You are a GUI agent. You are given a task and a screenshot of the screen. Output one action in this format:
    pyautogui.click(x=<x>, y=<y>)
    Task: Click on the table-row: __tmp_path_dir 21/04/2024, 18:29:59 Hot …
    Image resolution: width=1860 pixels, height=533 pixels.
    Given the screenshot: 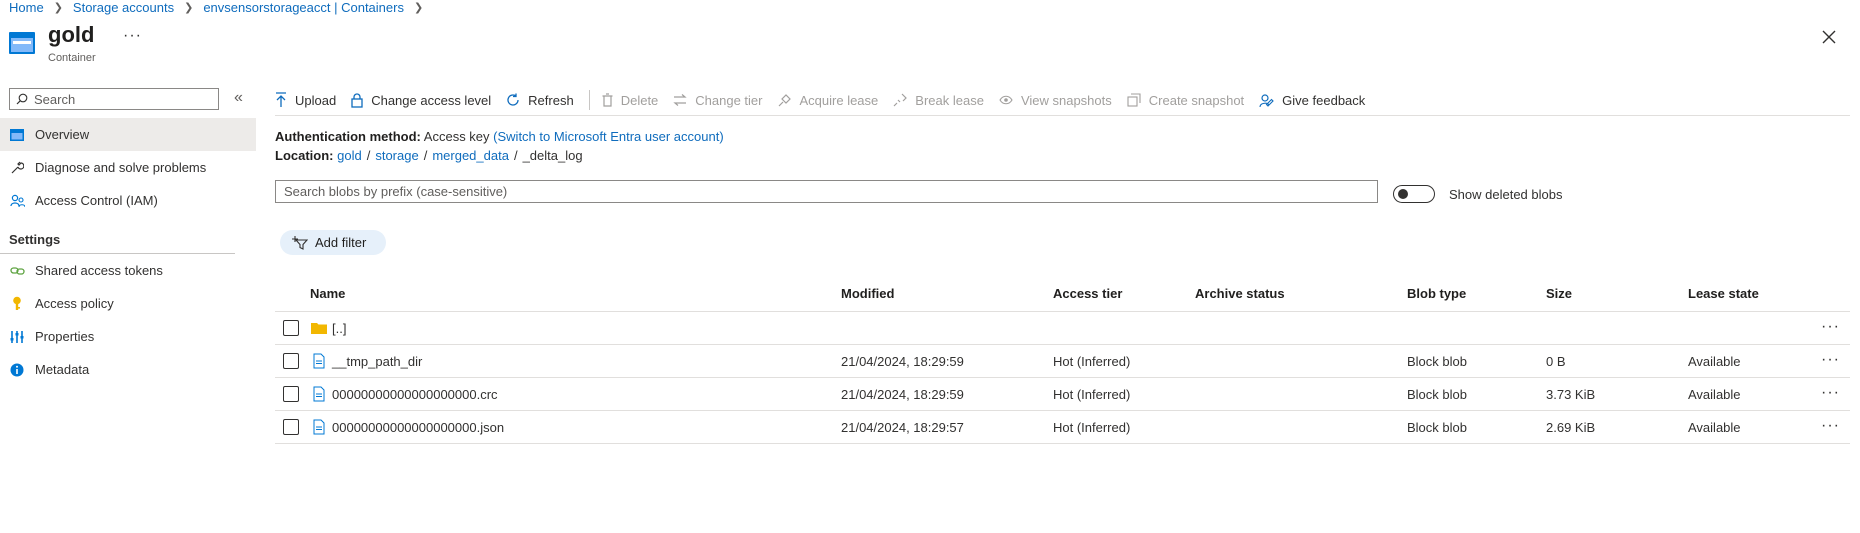 What is the action you would take?
    pyautogui.click(x=1062, y=361)
    